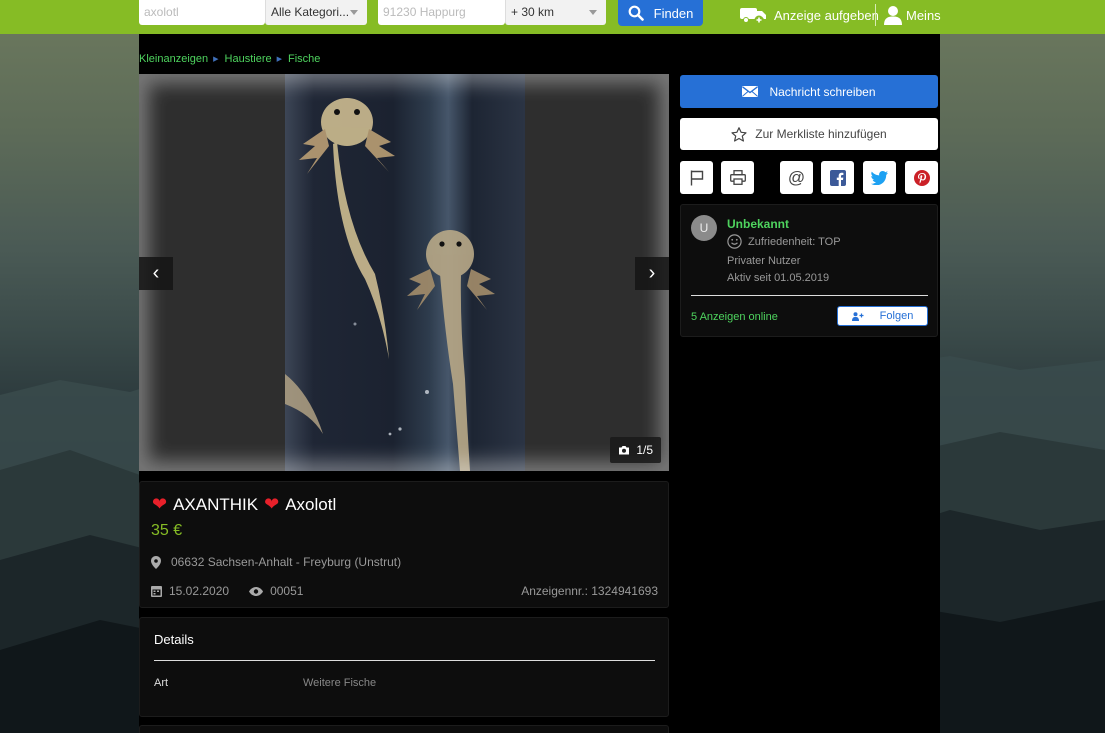 The image size is (1105, 733). I want to click on search-input: axolotl, so click(202, 12).